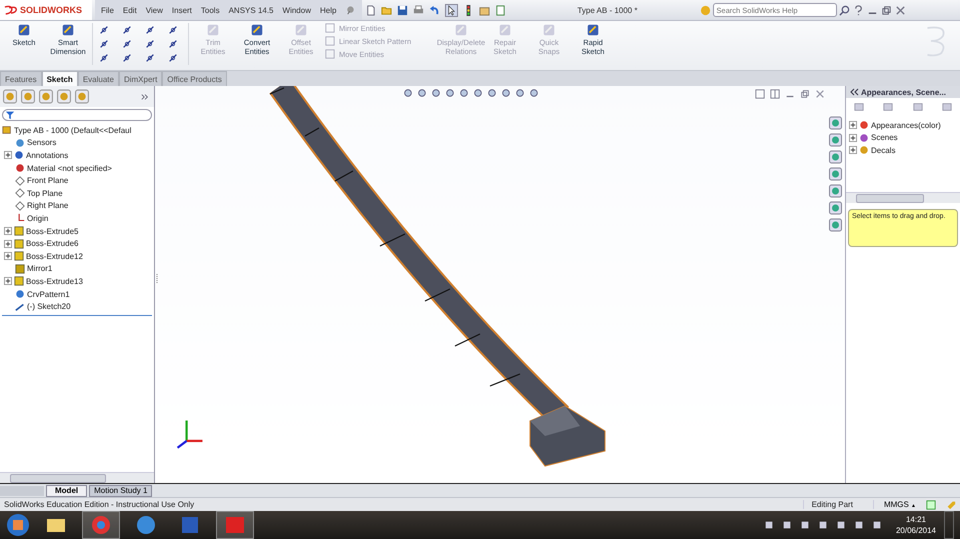  I want to click on save-icon, so click(402, 10).